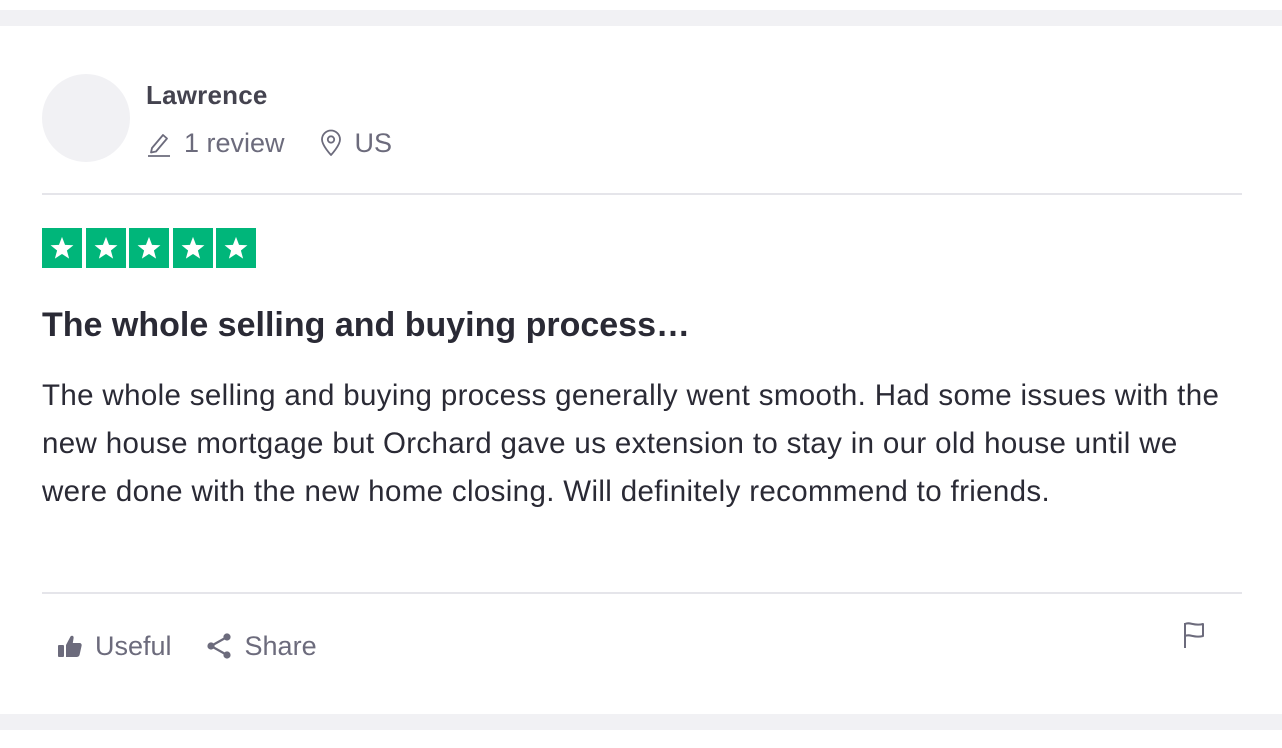 The height and width of the screenshot is (748, 1282). Describe the element at coordinates (70, 646) in the screenshot. I see `thumbs-up-icon` at that location.